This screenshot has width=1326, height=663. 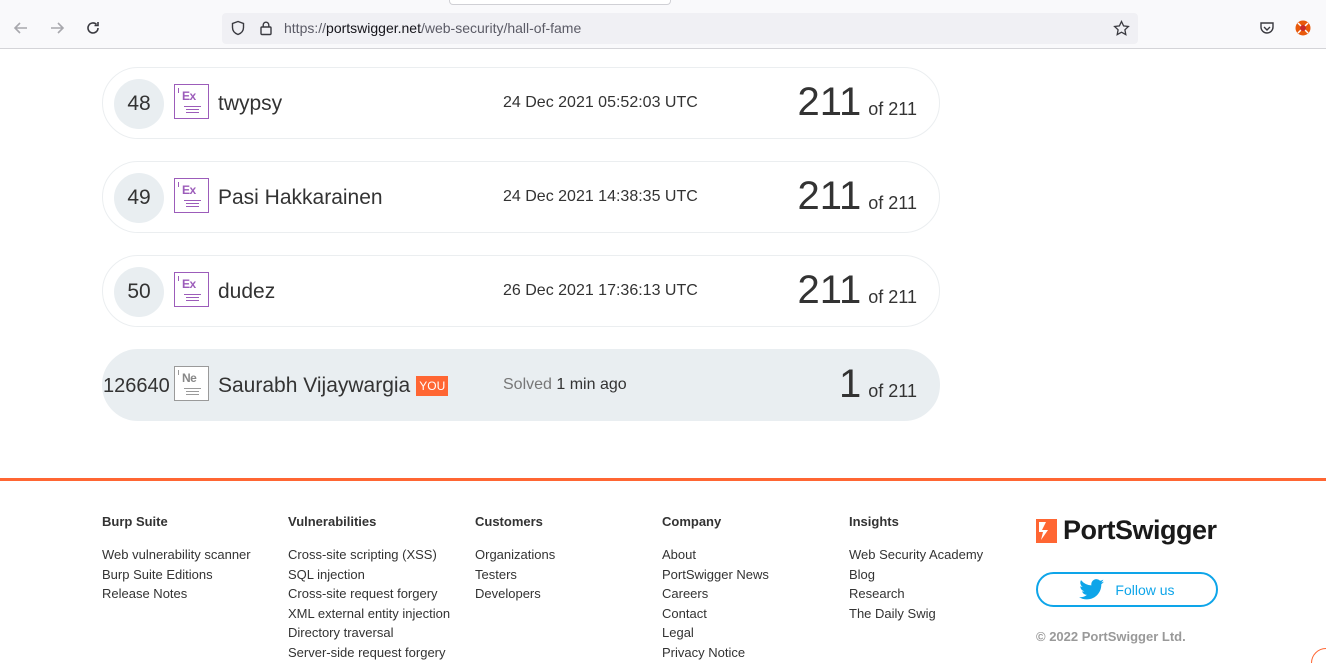 I want to click on extension-icon, so click(x=1303, y=28).